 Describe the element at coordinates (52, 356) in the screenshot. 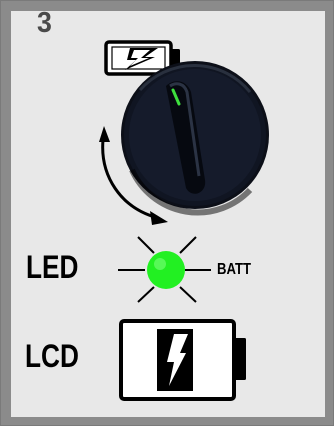

I see `lcd-label: LCD` at that location.